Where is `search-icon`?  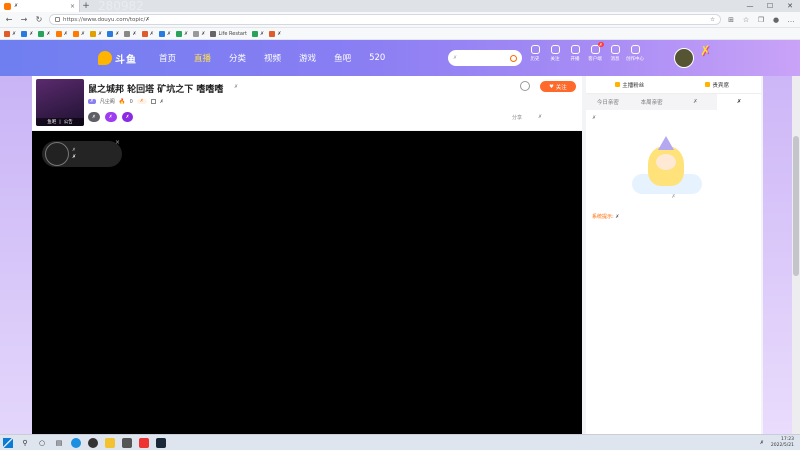 search-icon is located at coordinates (513, 58).